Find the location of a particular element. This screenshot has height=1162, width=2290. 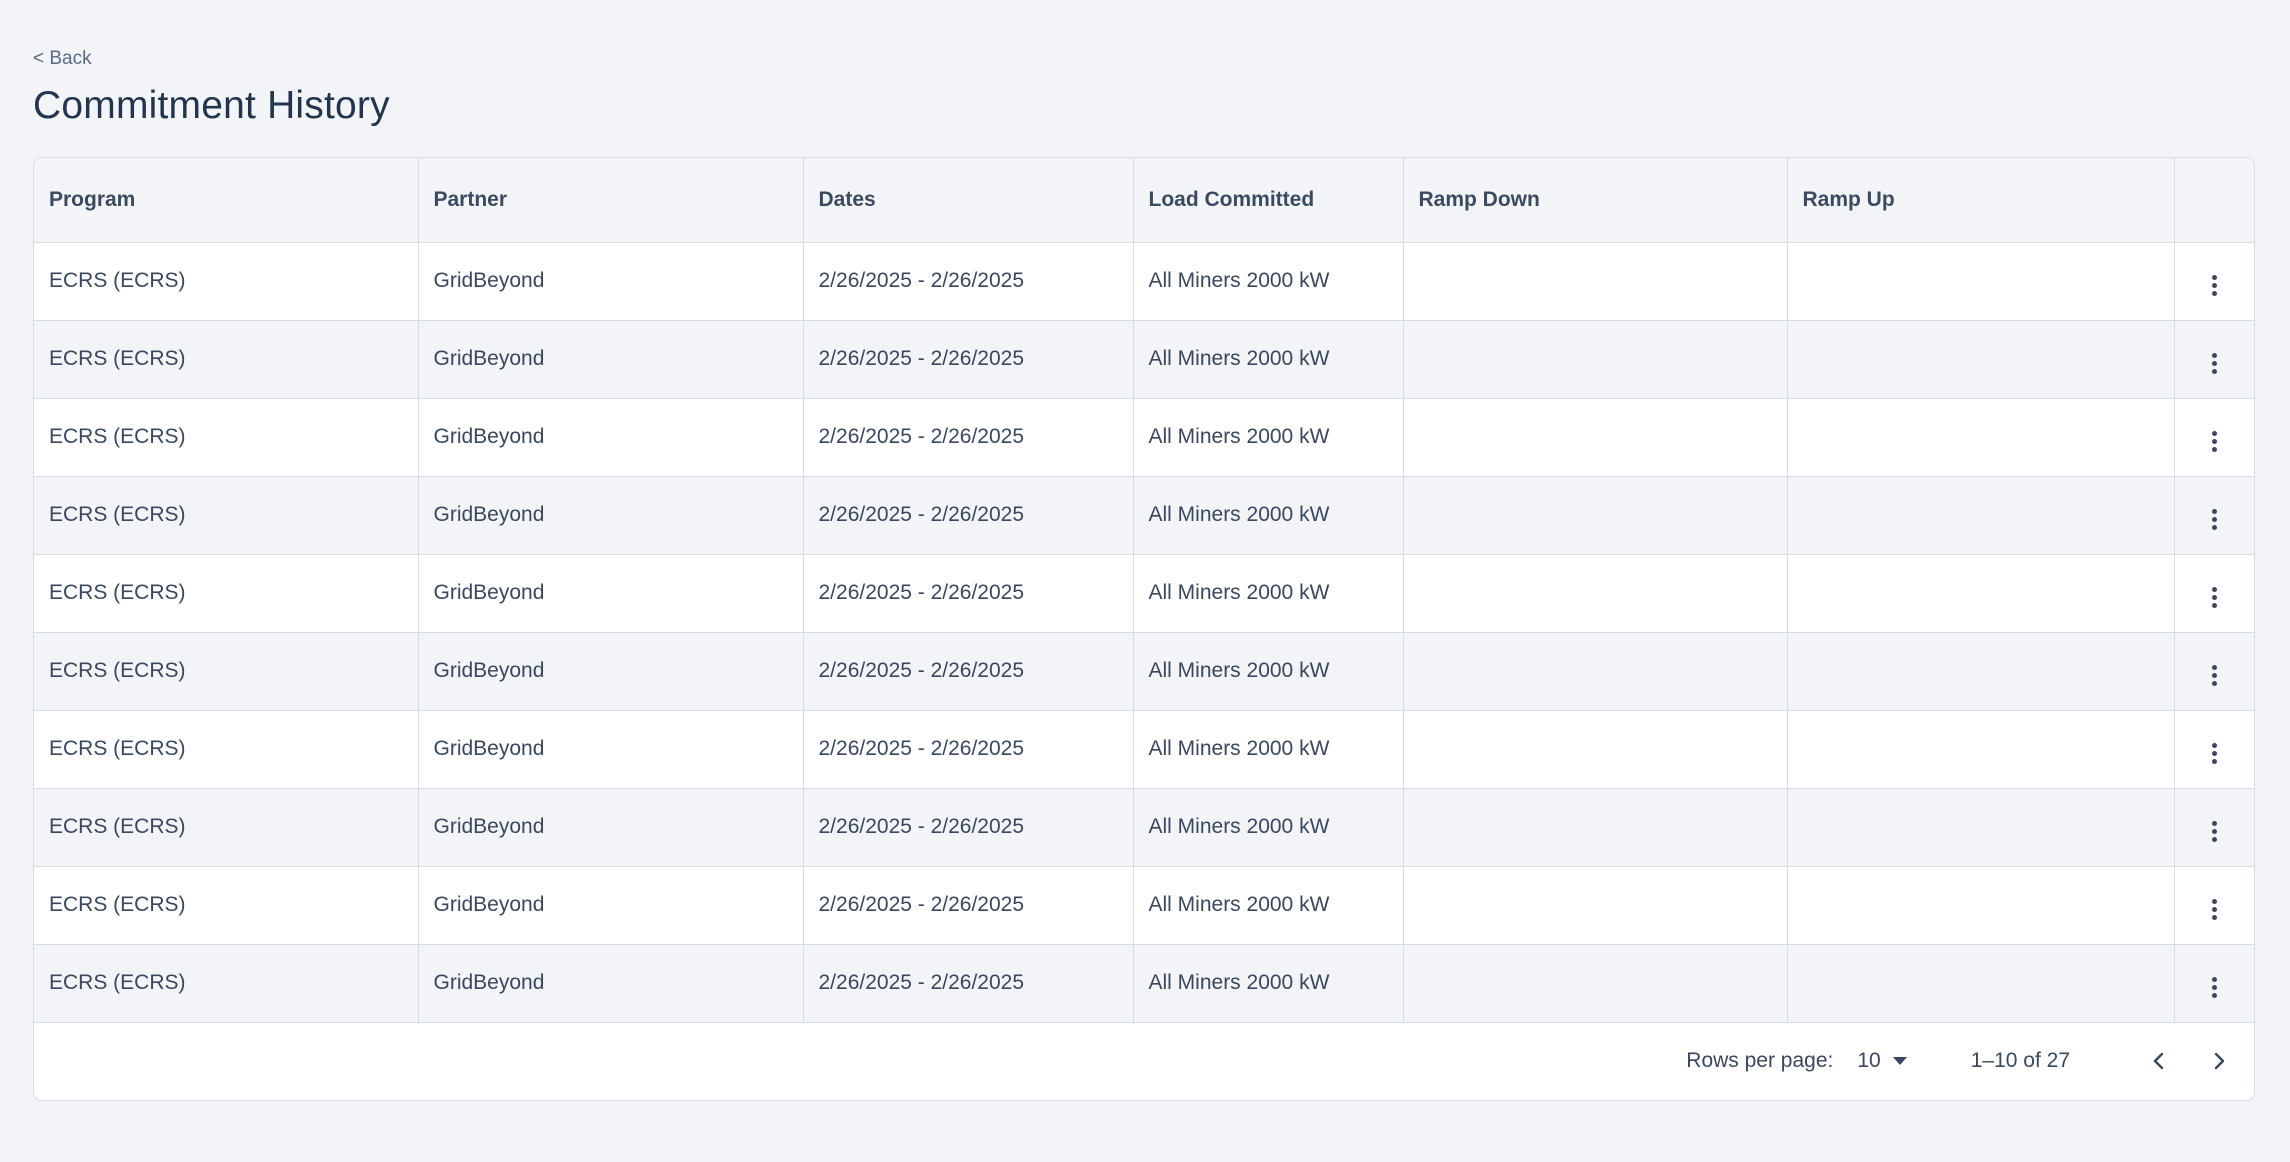

next-page-button is located at coordinates (2219, 1061).